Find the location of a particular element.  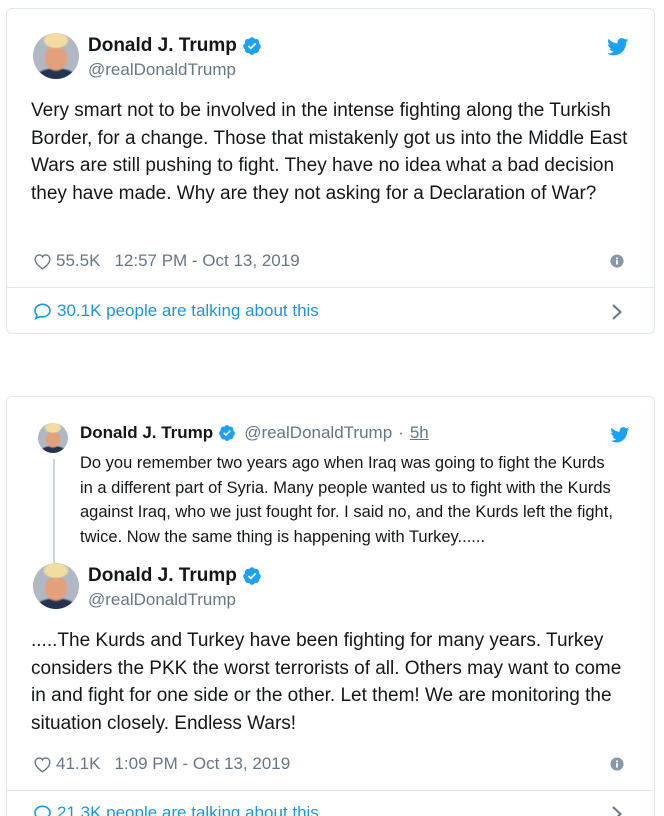

talking-label: 30.1K people are talking about this is located at coordinates (188, 311).